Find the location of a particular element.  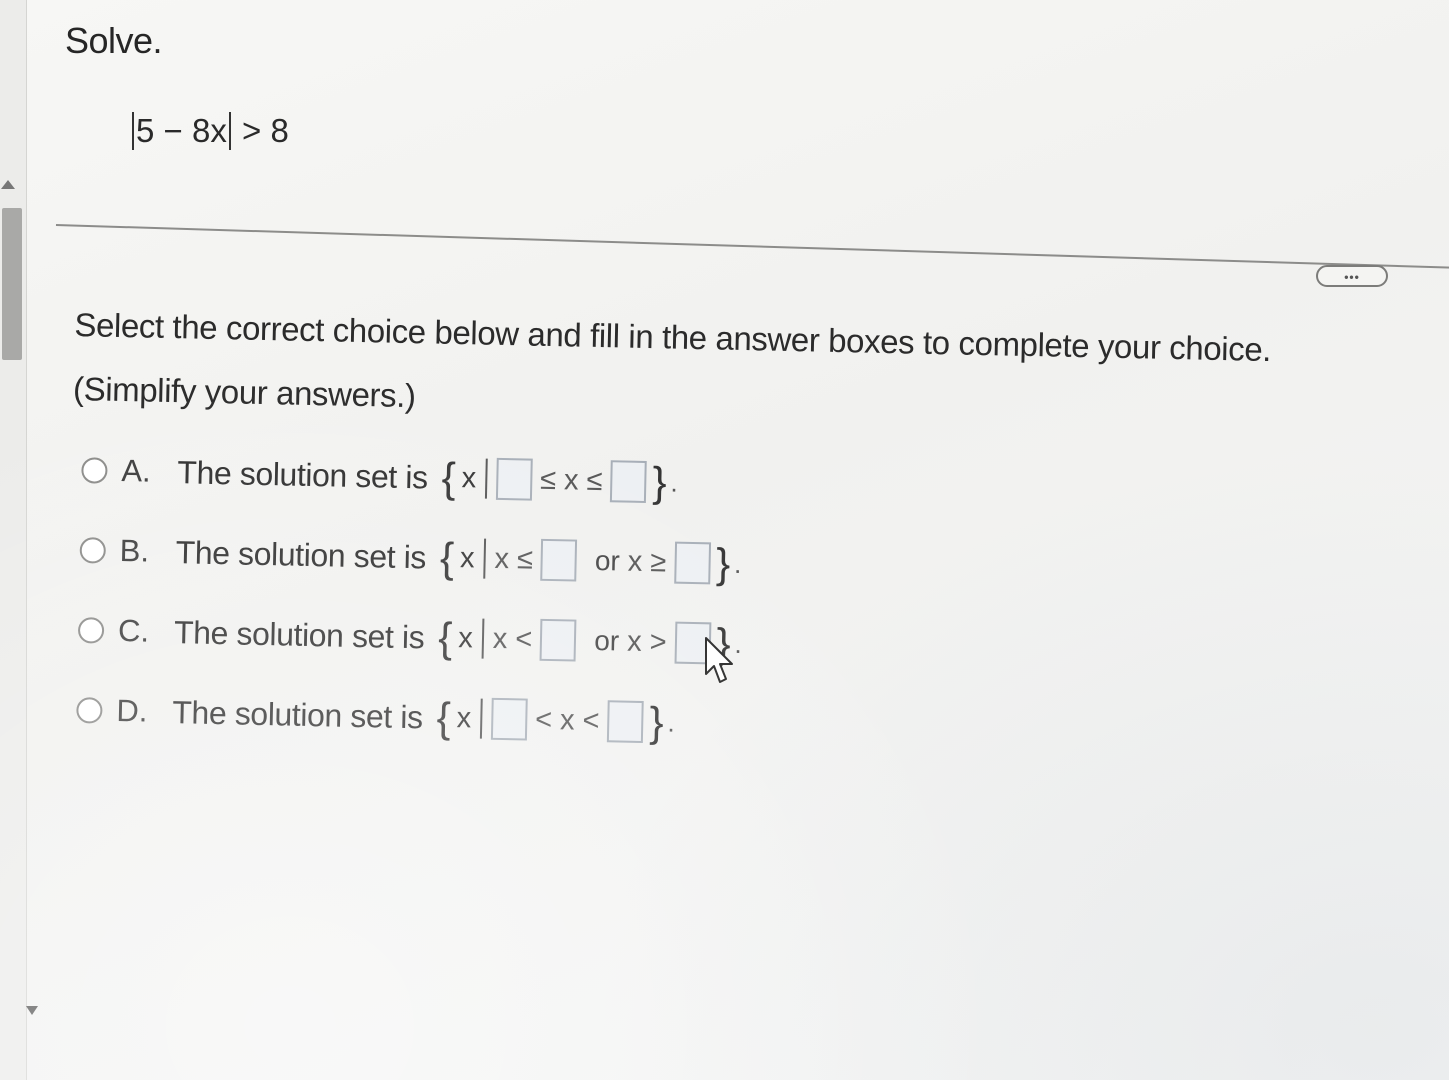

choice-c-text: The solution set is is located at coordinates (299, 634).